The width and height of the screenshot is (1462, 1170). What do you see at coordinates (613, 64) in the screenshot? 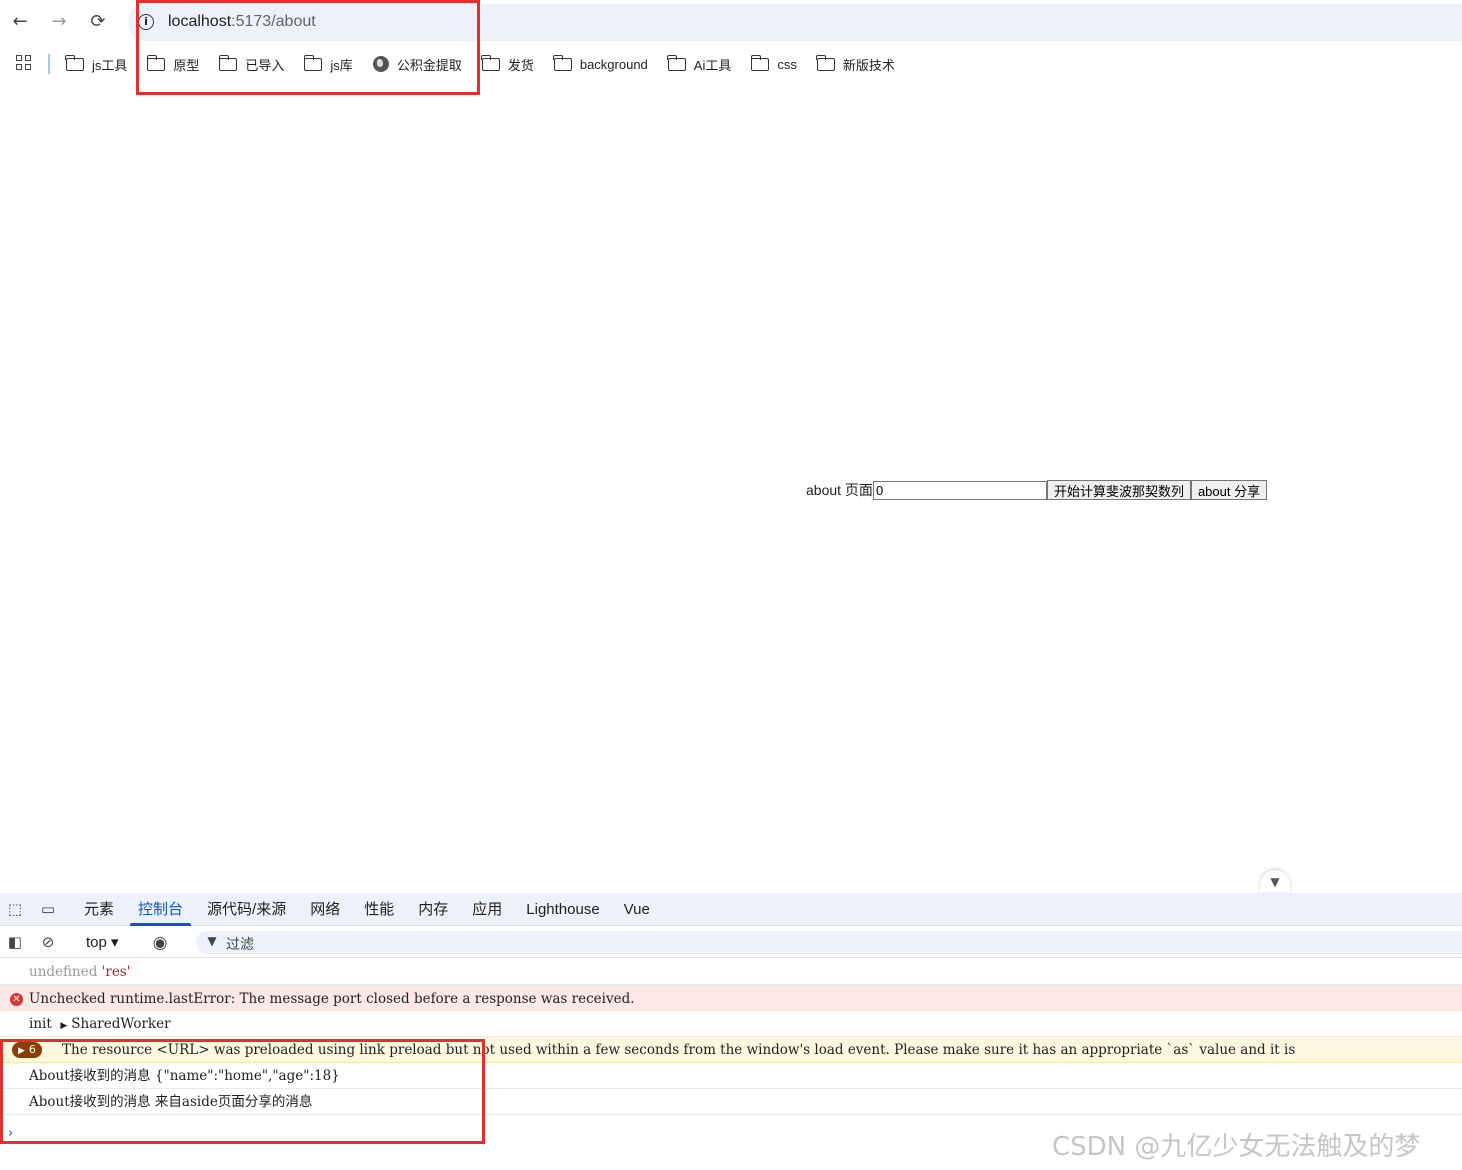
I see `bookmark-label: background` at bounding box center [613, 64].